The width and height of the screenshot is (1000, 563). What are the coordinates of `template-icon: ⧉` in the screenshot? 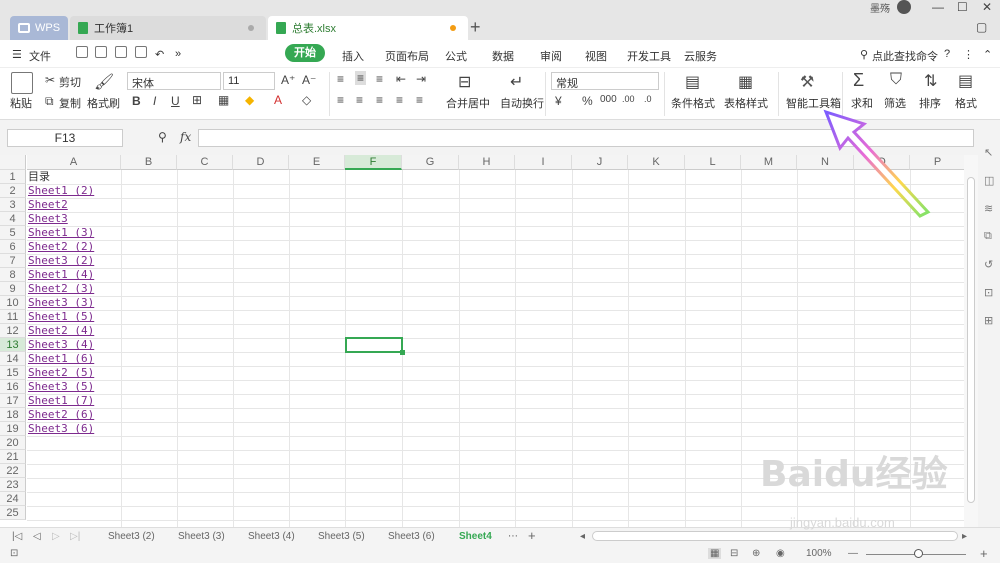 It's located at (988, 236).